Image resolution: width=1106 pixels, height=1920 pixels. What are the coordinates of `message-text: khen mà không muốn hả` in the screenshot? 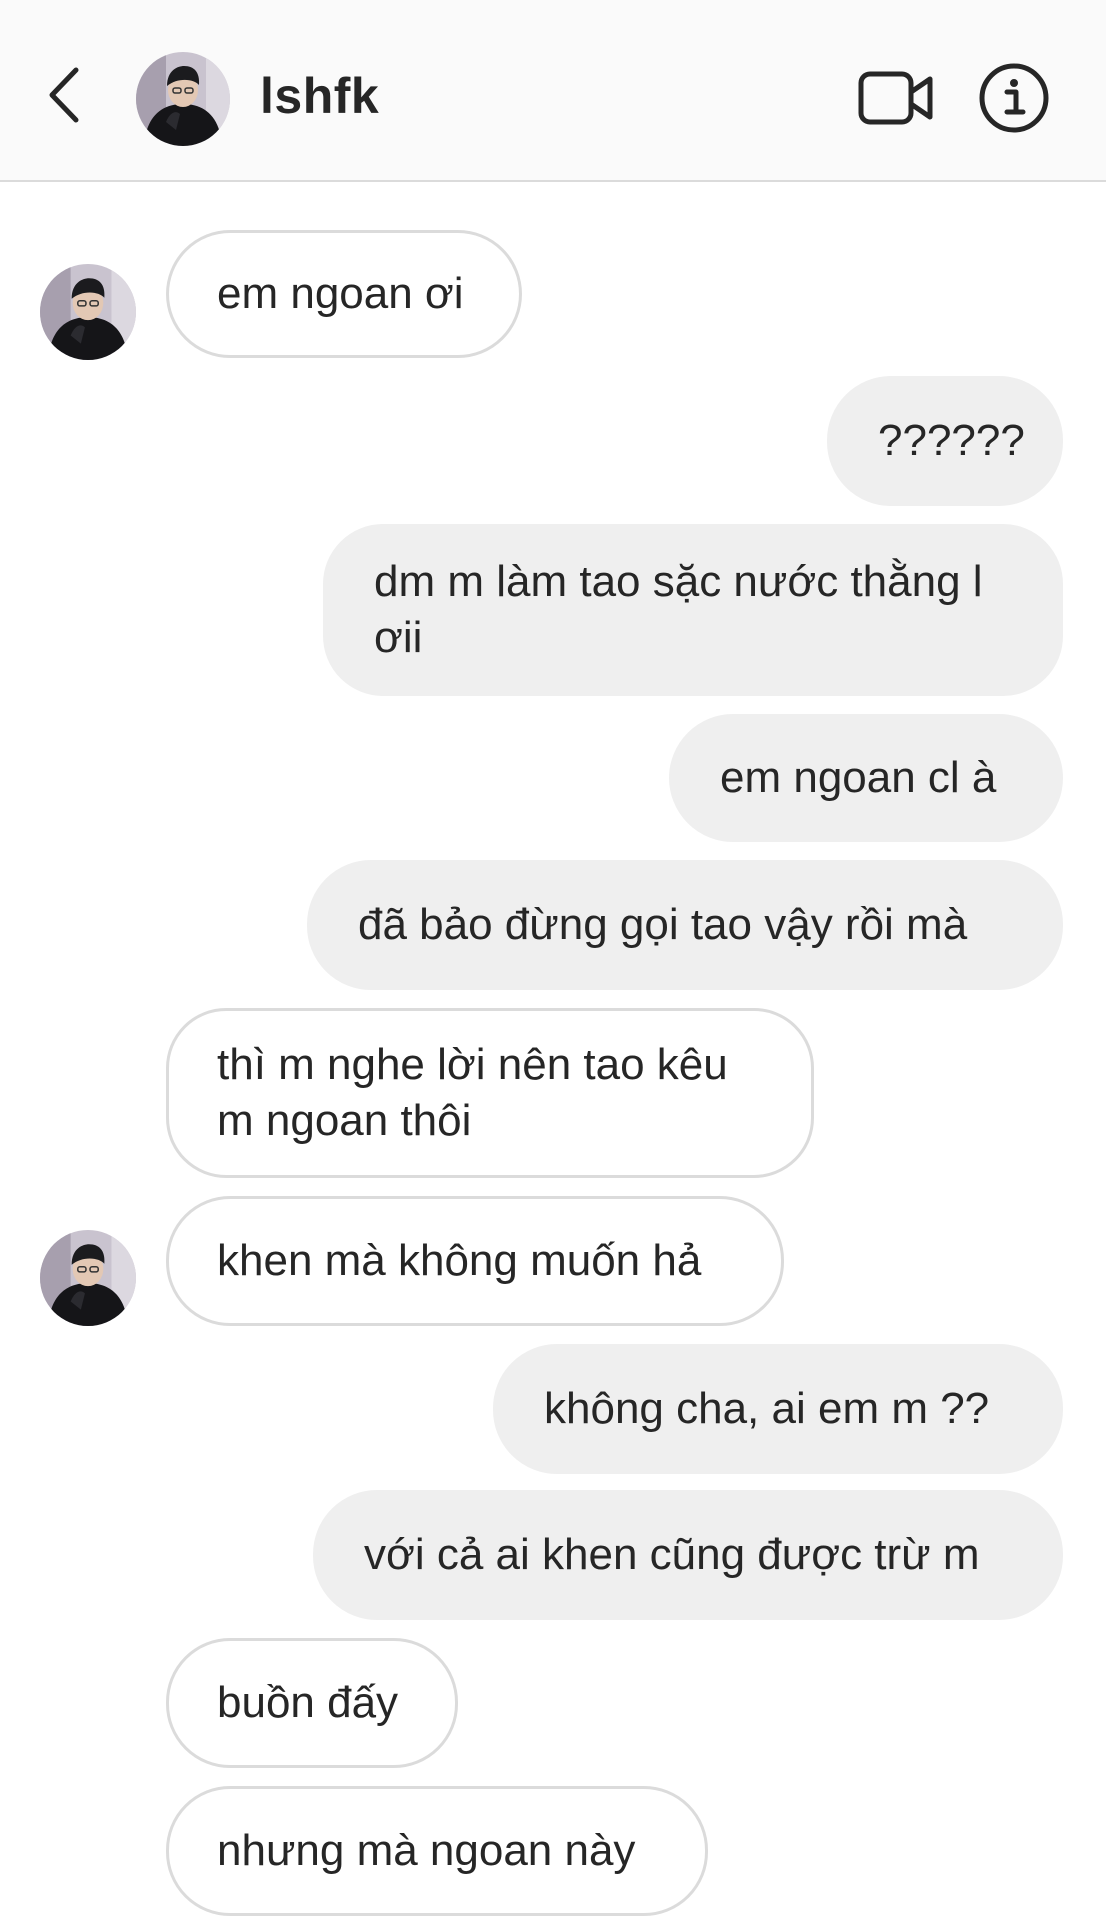 It's located at (459, 1260).